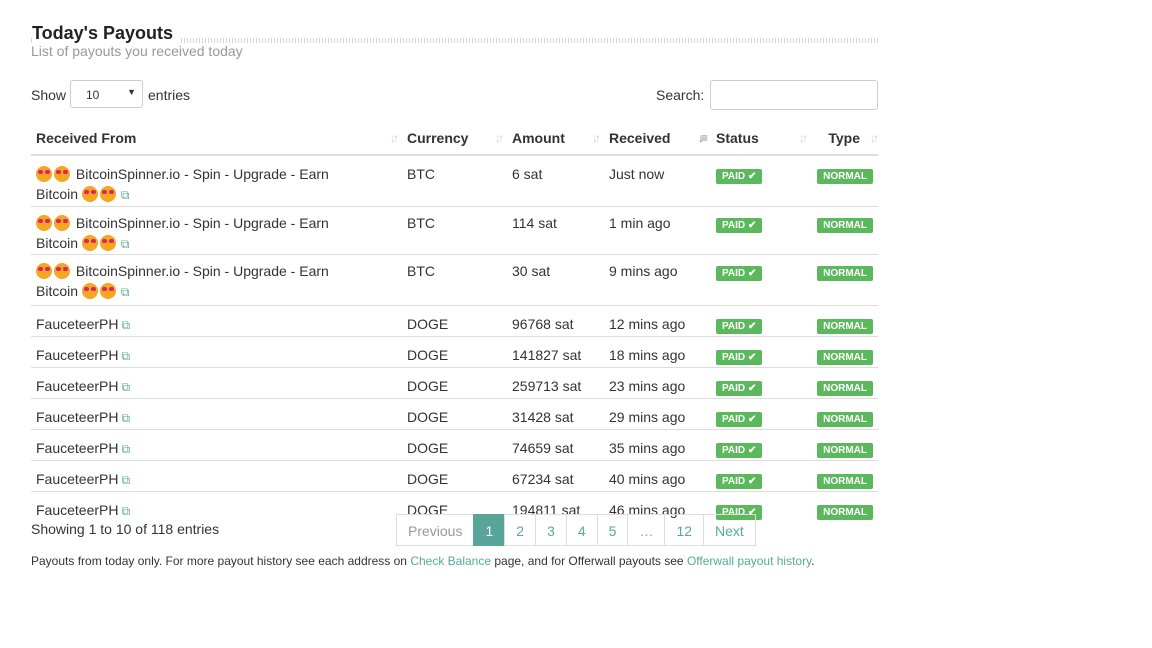 This screenshot has width=1152, height=648. I want to click on previous-button: Previous, so click(435, 530).